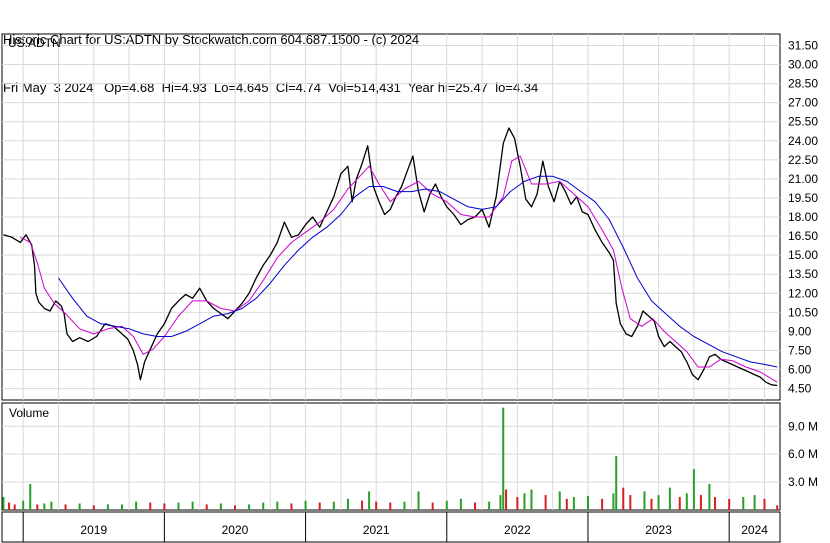 This screenshot has height=543, width=830. I want to click on symbol-label: US:ADTN, so click(34, 43).